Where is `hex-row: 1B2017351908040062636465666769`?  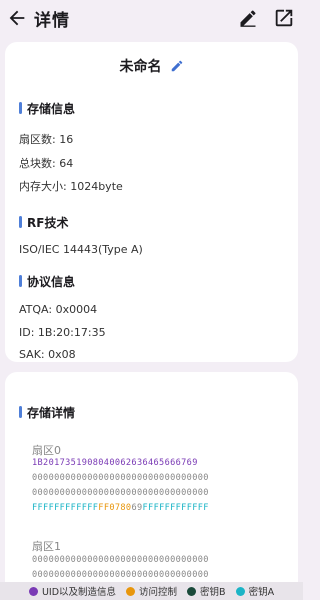
hex-row: 1B2017351908040062636465666769 is located at coordinates (115, 463).